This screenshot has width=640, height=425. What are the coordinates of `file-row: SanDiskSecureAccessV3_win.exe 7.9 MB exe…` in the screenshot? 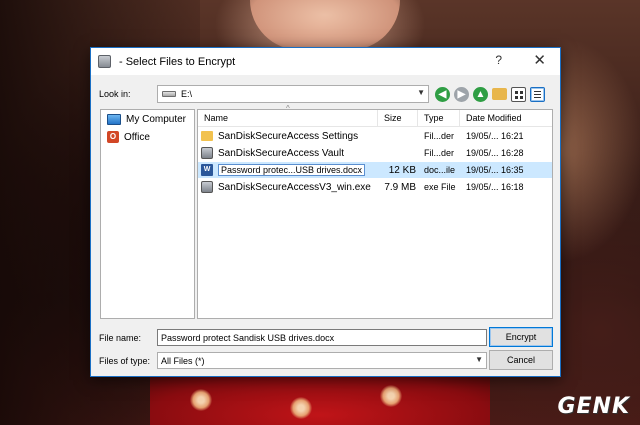 It's located at (375, 187).